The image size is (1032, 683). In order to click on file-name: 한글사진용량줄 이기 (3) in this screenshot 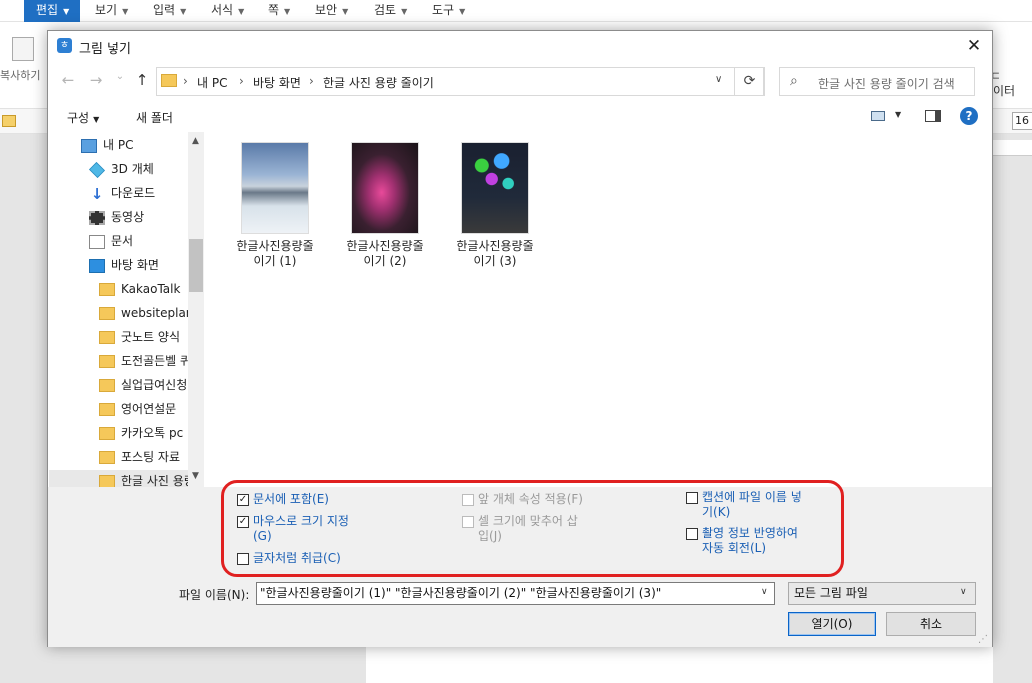, I will do `click(495, 253)`.